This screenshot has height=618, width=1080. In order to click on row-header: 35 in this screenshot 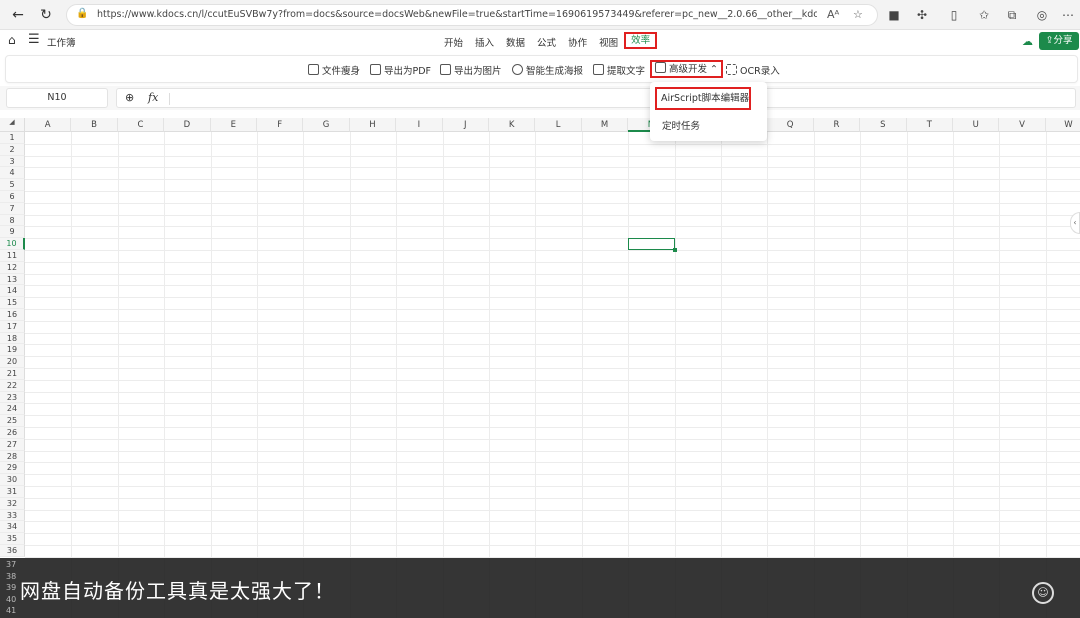, I will do `click(12, 539)`.